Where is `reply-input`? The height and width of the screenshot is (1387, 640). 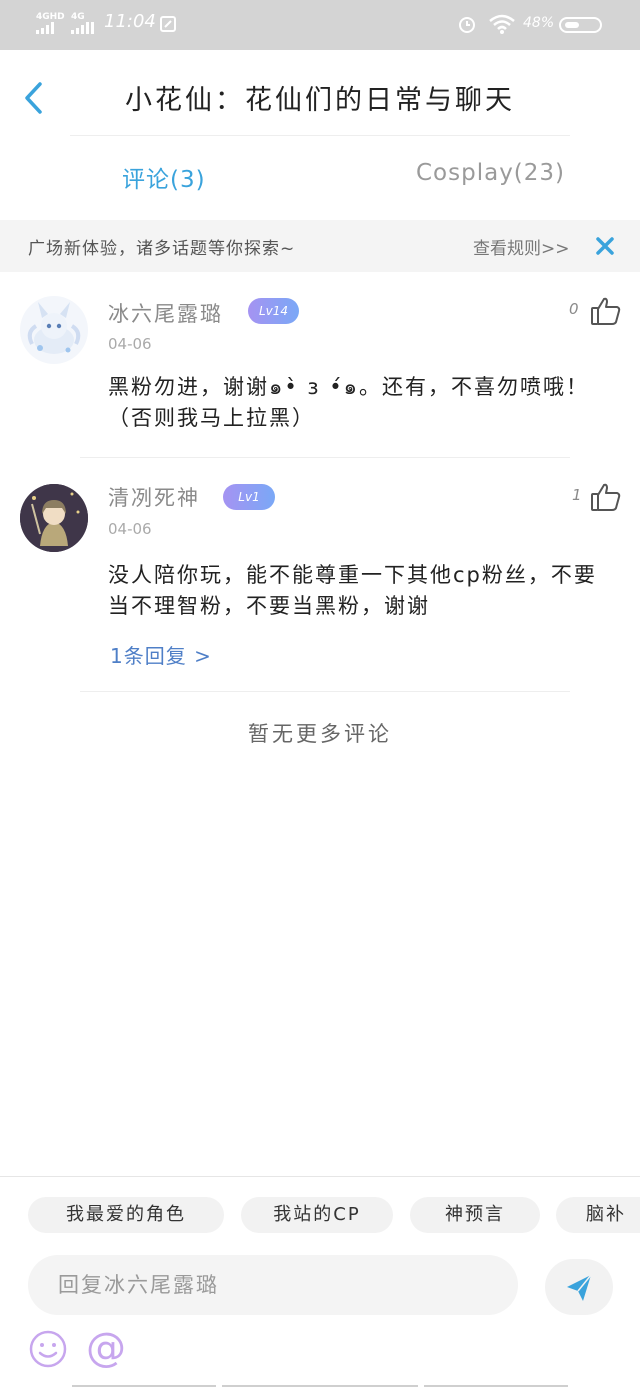
reply-input is located at coordinates (273, 1285).